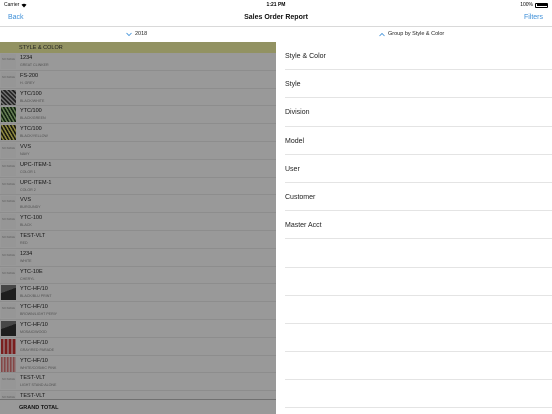 The image size is (552, 414). Describe the element at coordinates (418, 56) in the screenshot. I see `group-option: Style & Color` at that location.